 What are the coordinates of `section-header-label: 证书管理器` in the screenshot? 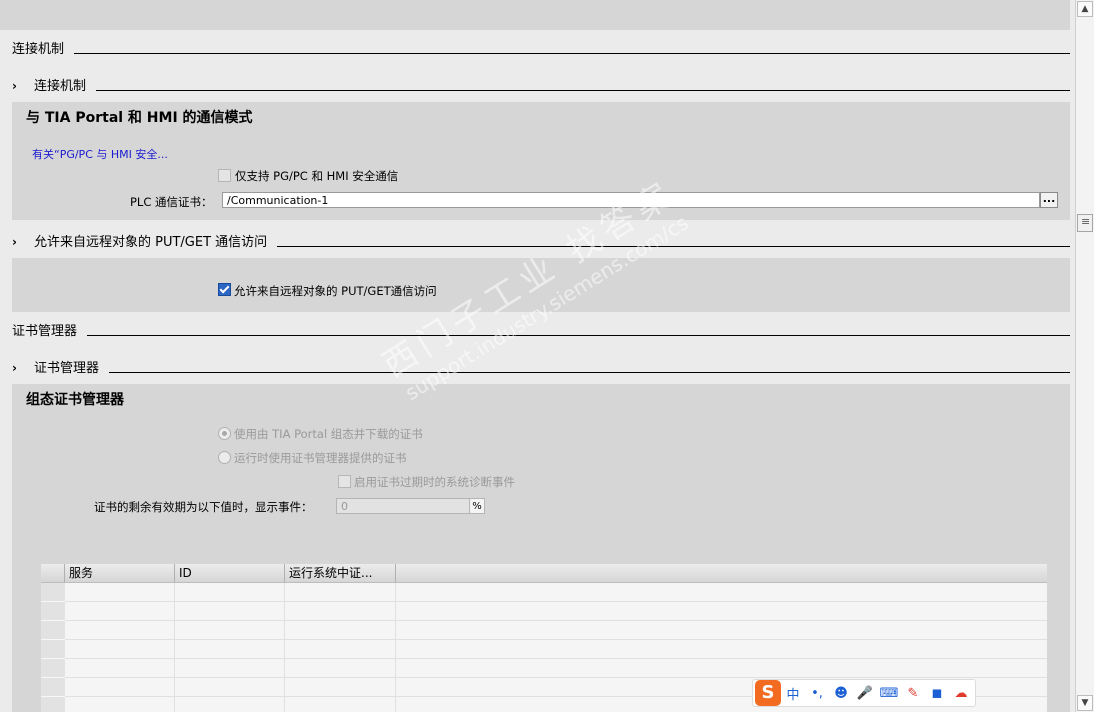 It's located at (45, 331).